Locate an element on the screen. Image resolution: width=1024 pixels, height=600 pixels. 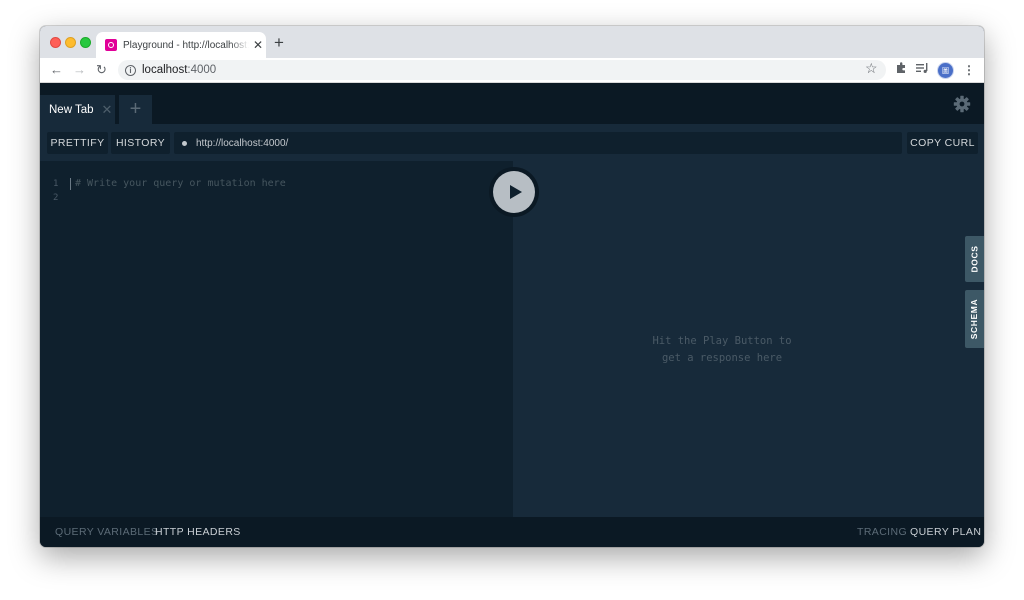
browser-tab-close-icon: ✕ is located at coordinates (258, 45).